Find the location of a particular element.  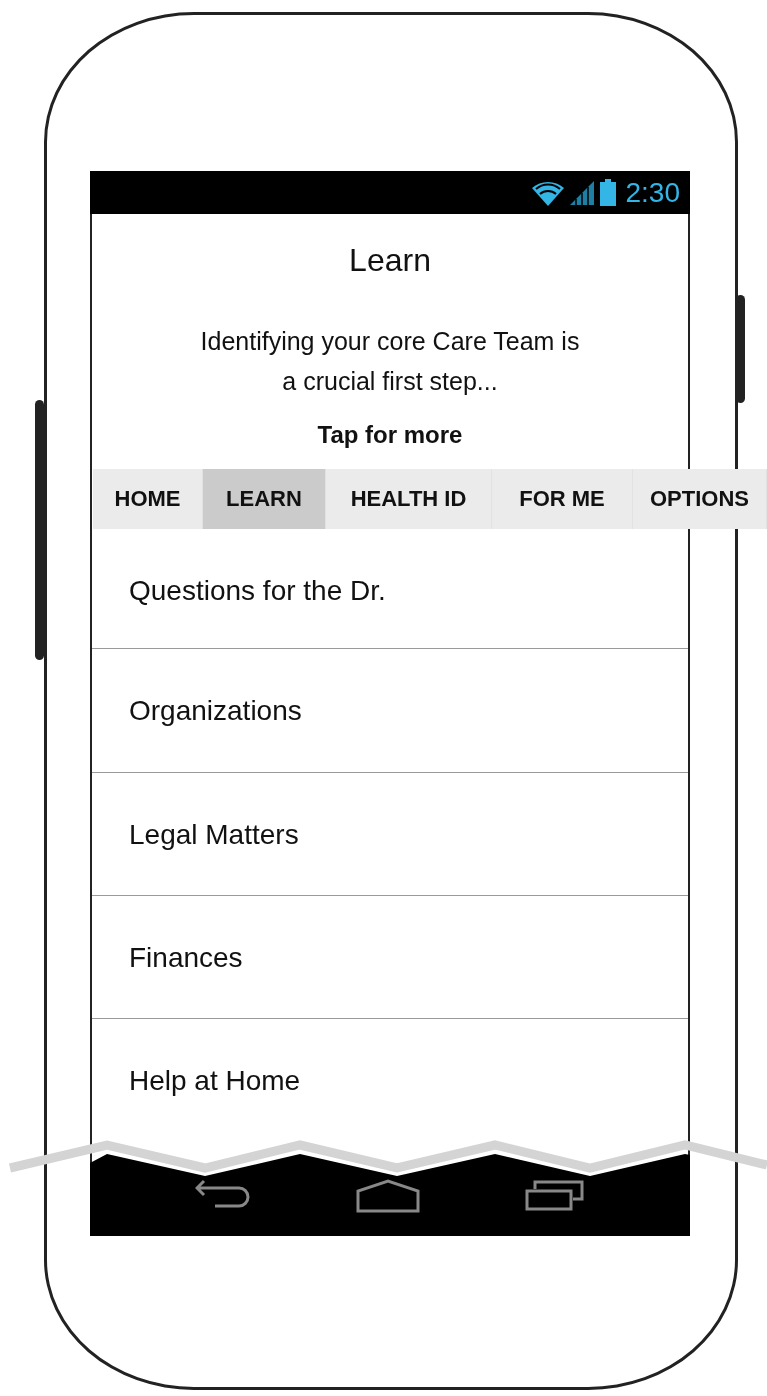

tab: HOME is located at coordinates (148, 499).